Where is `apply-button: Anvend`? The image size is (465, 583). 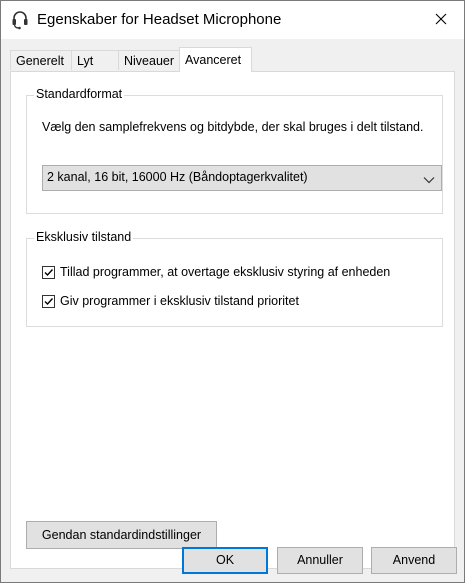
apply-button: Anvend is located at coordinates (414, 560).